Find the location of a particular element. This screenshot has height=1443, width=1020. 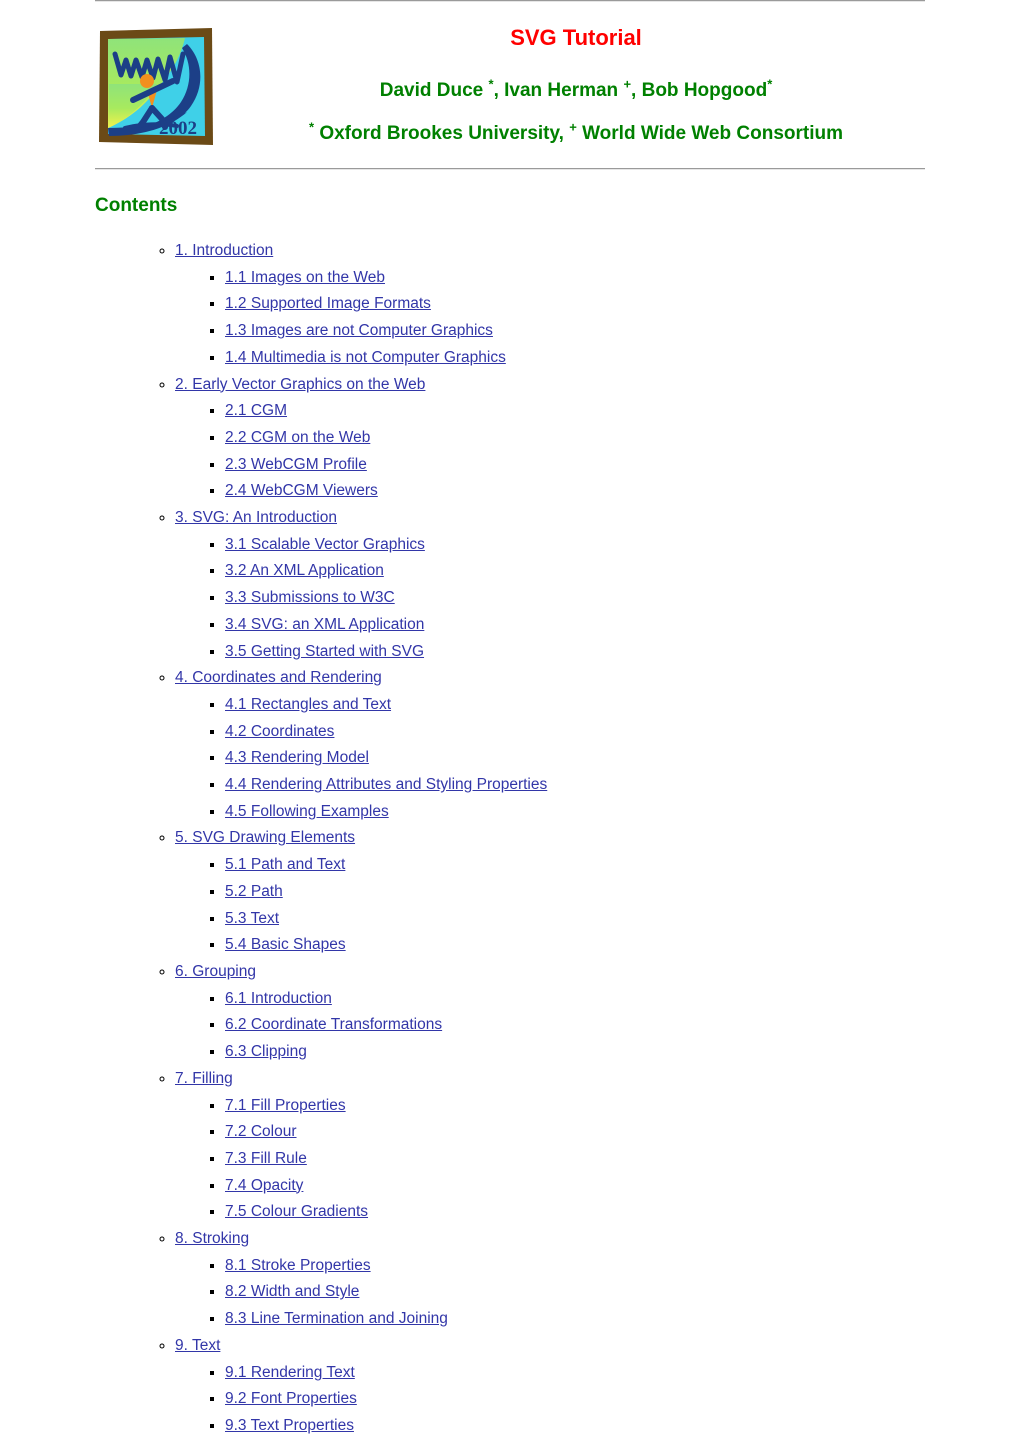

toc-subsection-link: 3.1 Scalable Vector Graphics is located at coordinates (325, 544).